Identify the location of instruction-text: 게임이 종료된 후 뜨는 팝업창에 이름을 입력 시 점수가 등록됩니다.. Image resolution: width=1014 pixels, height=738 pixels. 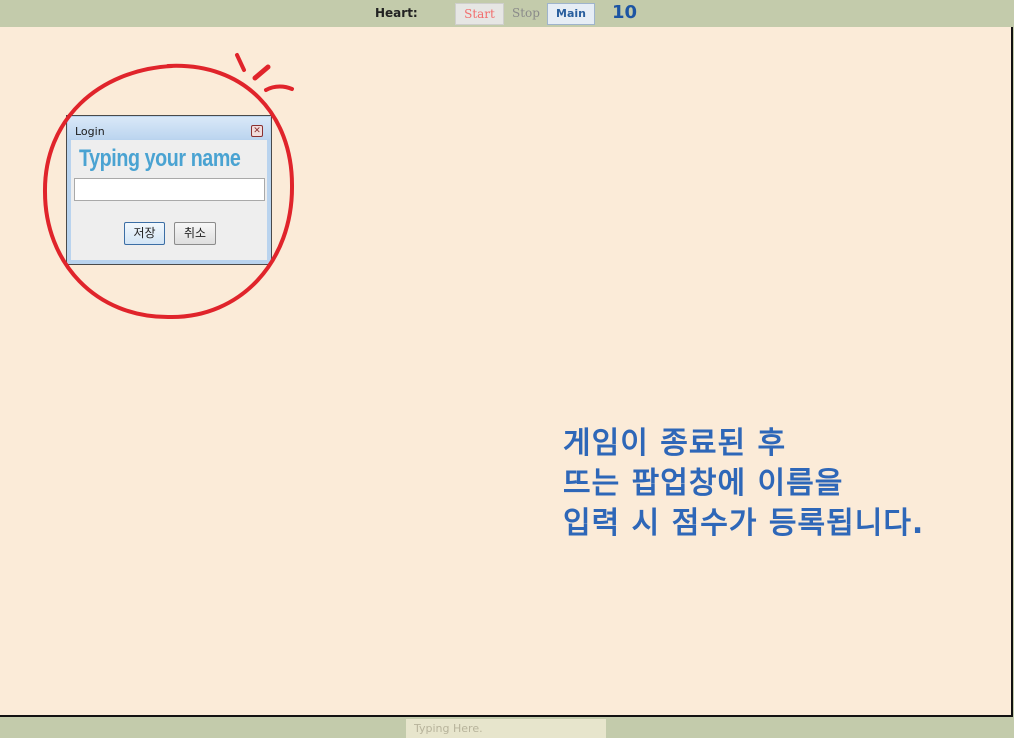
(743, 484).